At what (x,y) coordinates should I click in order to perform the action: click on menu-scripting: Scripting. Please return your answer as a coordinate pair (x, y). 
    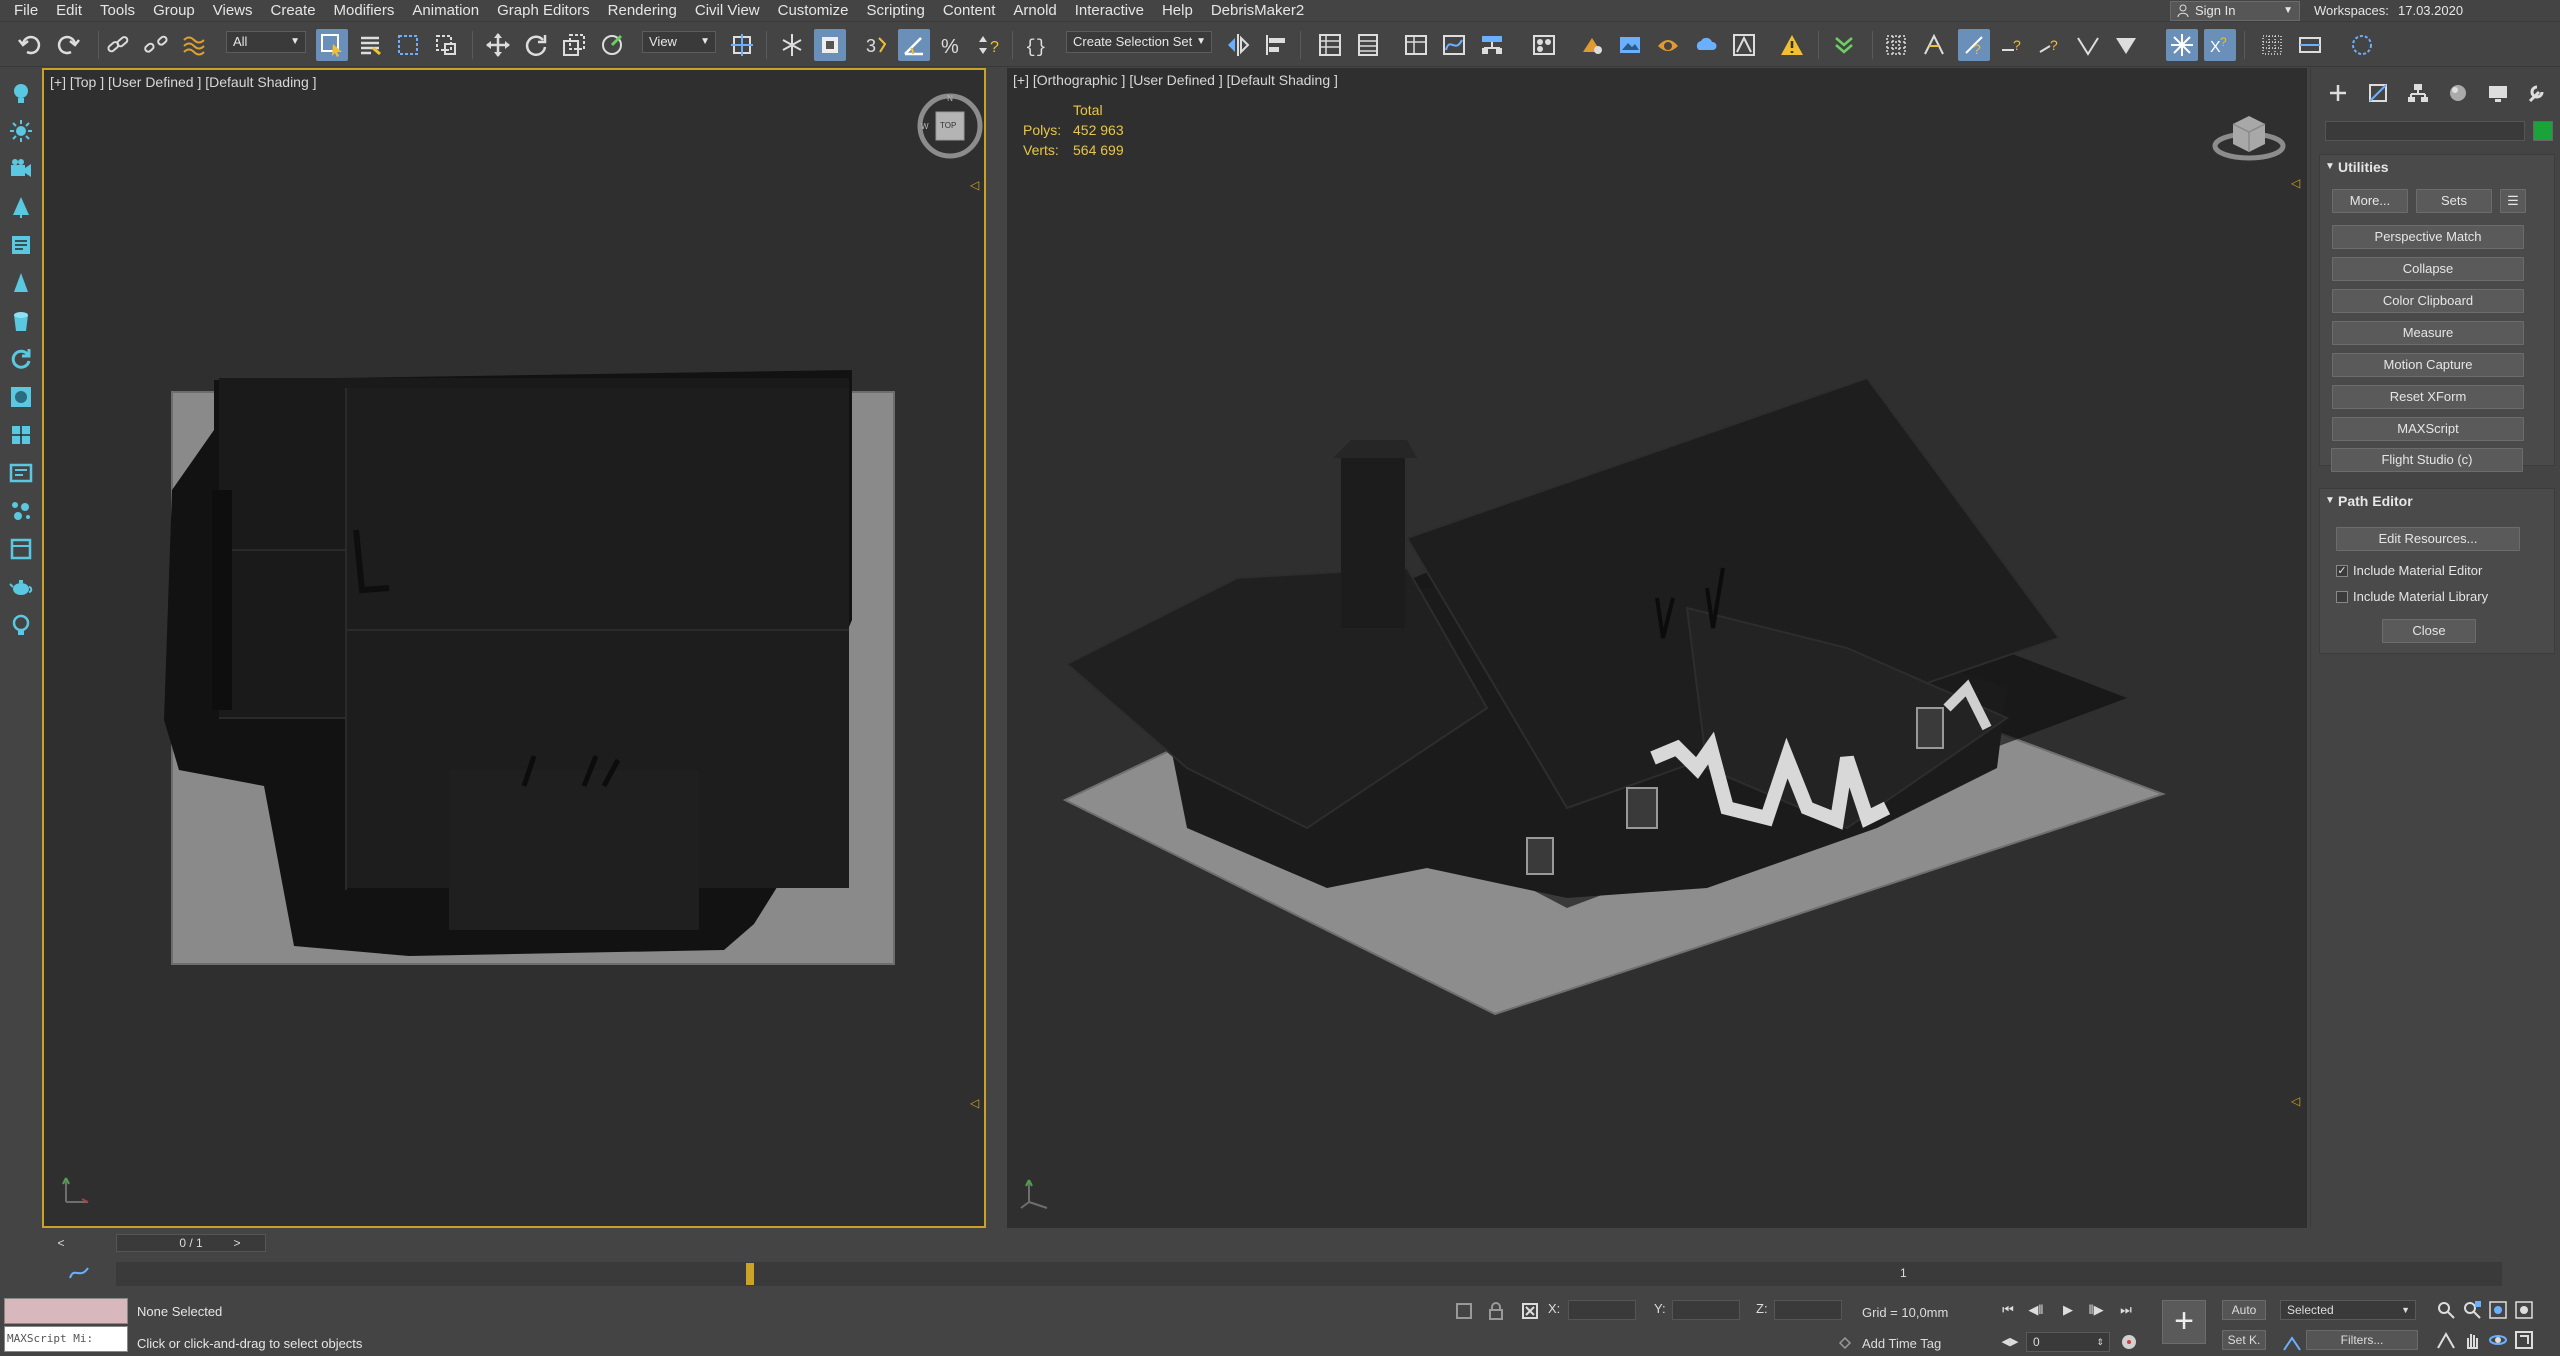
    Looking at the image, I should click on (895, 11).